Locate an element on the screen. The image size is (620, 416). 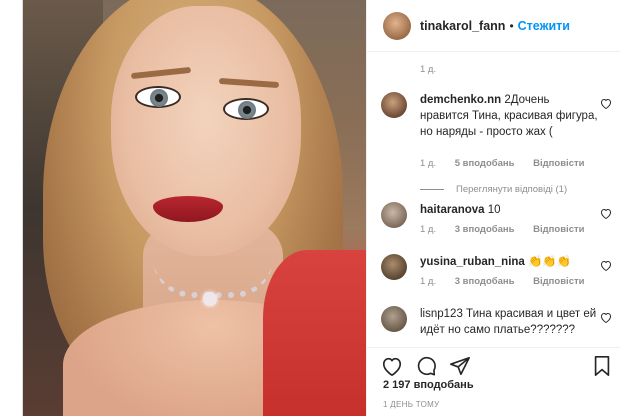
post-time: 1 ДЕНЬ ТОМУ is located at coordinates (411, 404).